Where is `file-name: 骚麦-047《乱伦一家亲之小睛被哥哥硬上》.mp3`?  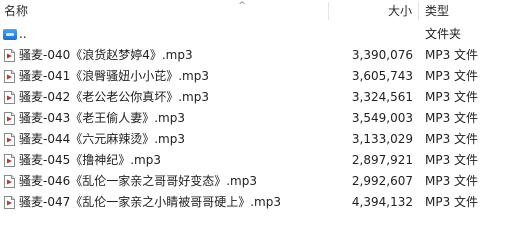 file-name: 骚麦-047《乱伦一家亲之小睛被哥哥硬上》.mp3 is located at coordinates (150, 202).